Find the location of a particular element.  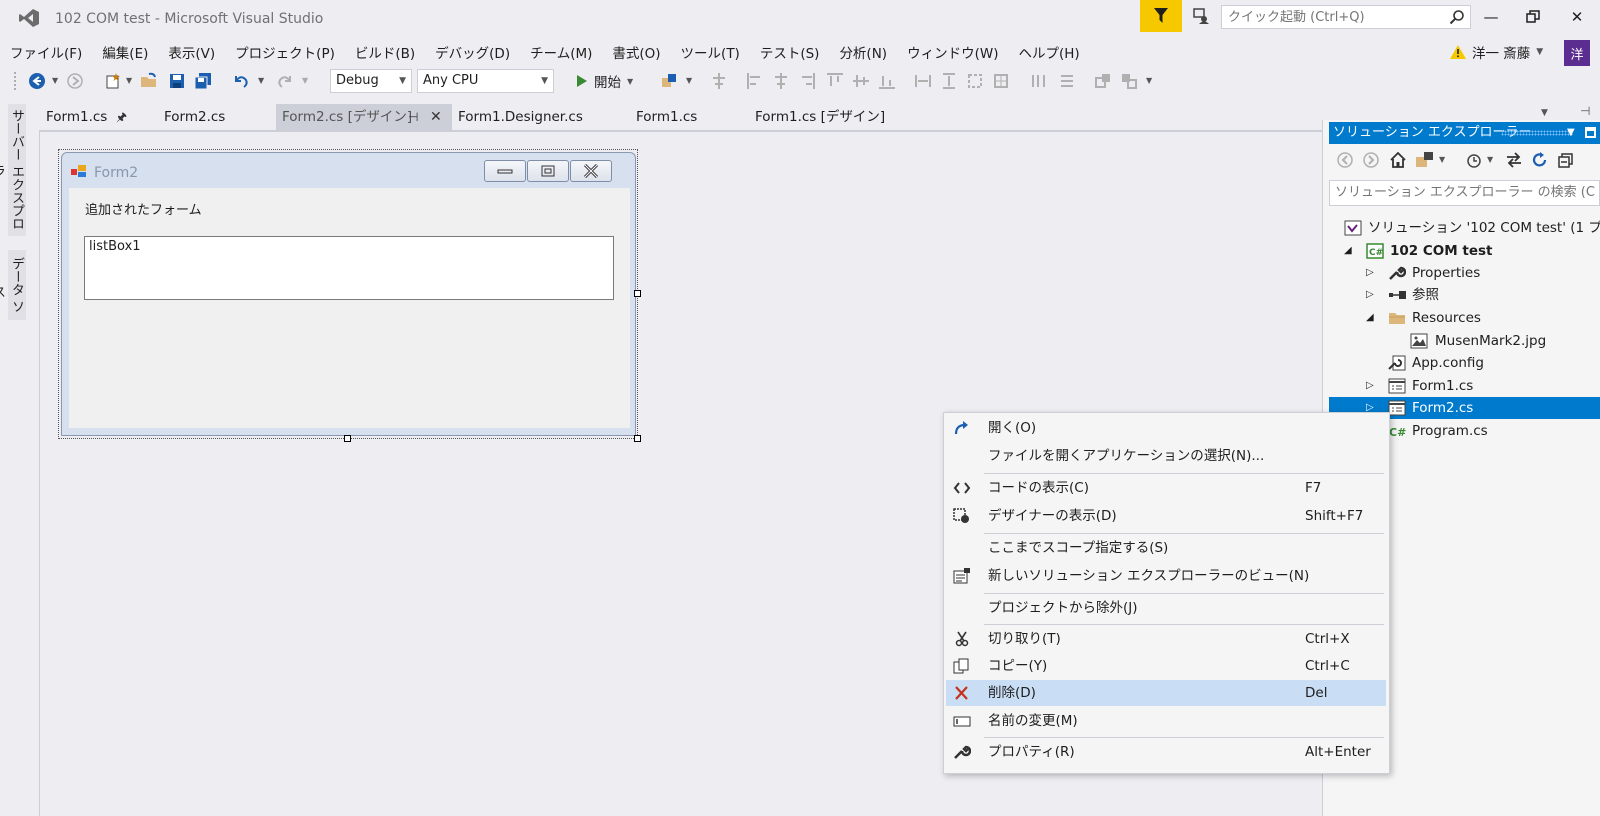

size-to-grid-icon is located at coordinates (1001, 81).